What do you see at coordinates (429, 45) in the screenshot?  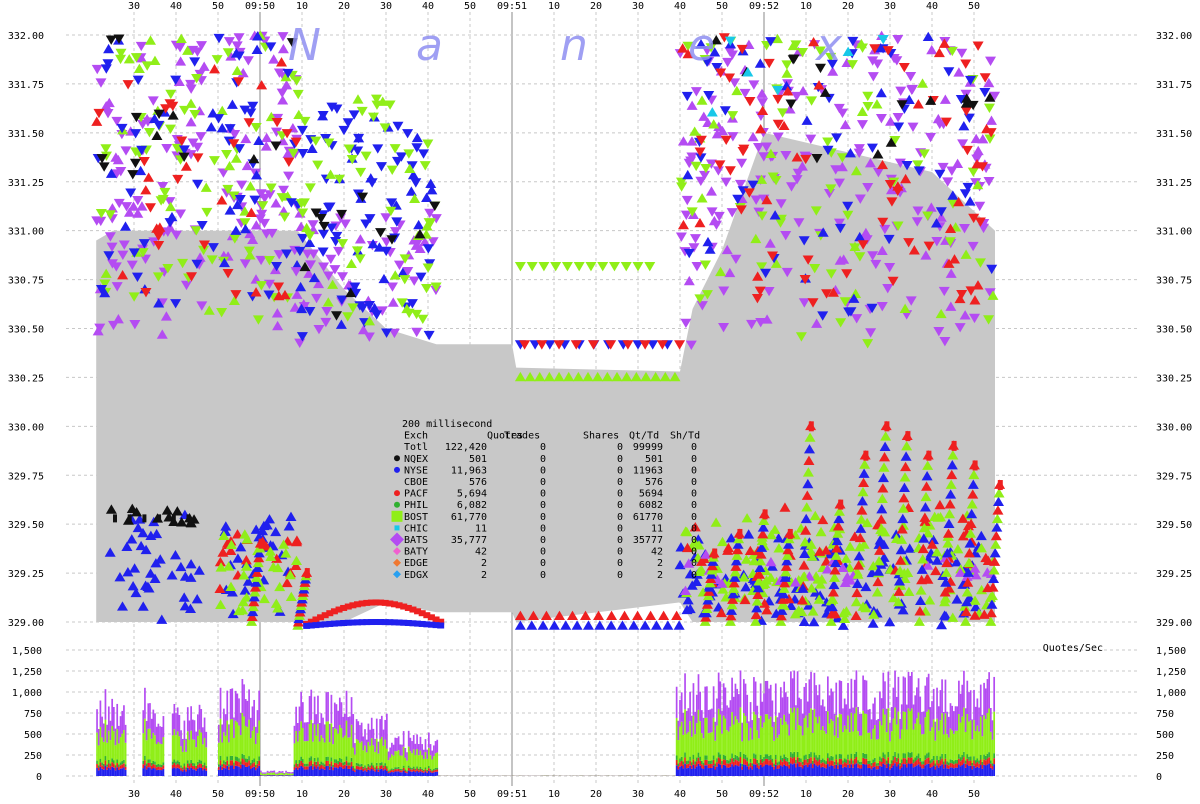 I see `watermark-letter: a` at bounding box center [429, 45].